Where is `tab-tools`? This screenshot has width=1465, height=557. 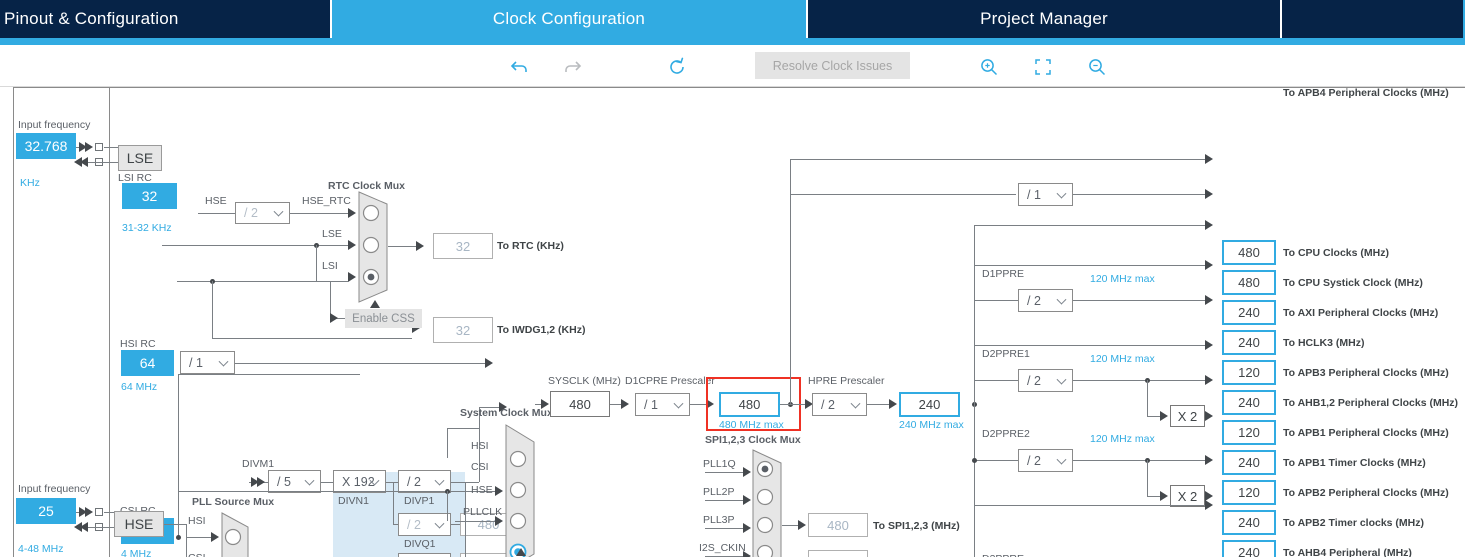
tab-tools is located at coordinates (1372, 19).